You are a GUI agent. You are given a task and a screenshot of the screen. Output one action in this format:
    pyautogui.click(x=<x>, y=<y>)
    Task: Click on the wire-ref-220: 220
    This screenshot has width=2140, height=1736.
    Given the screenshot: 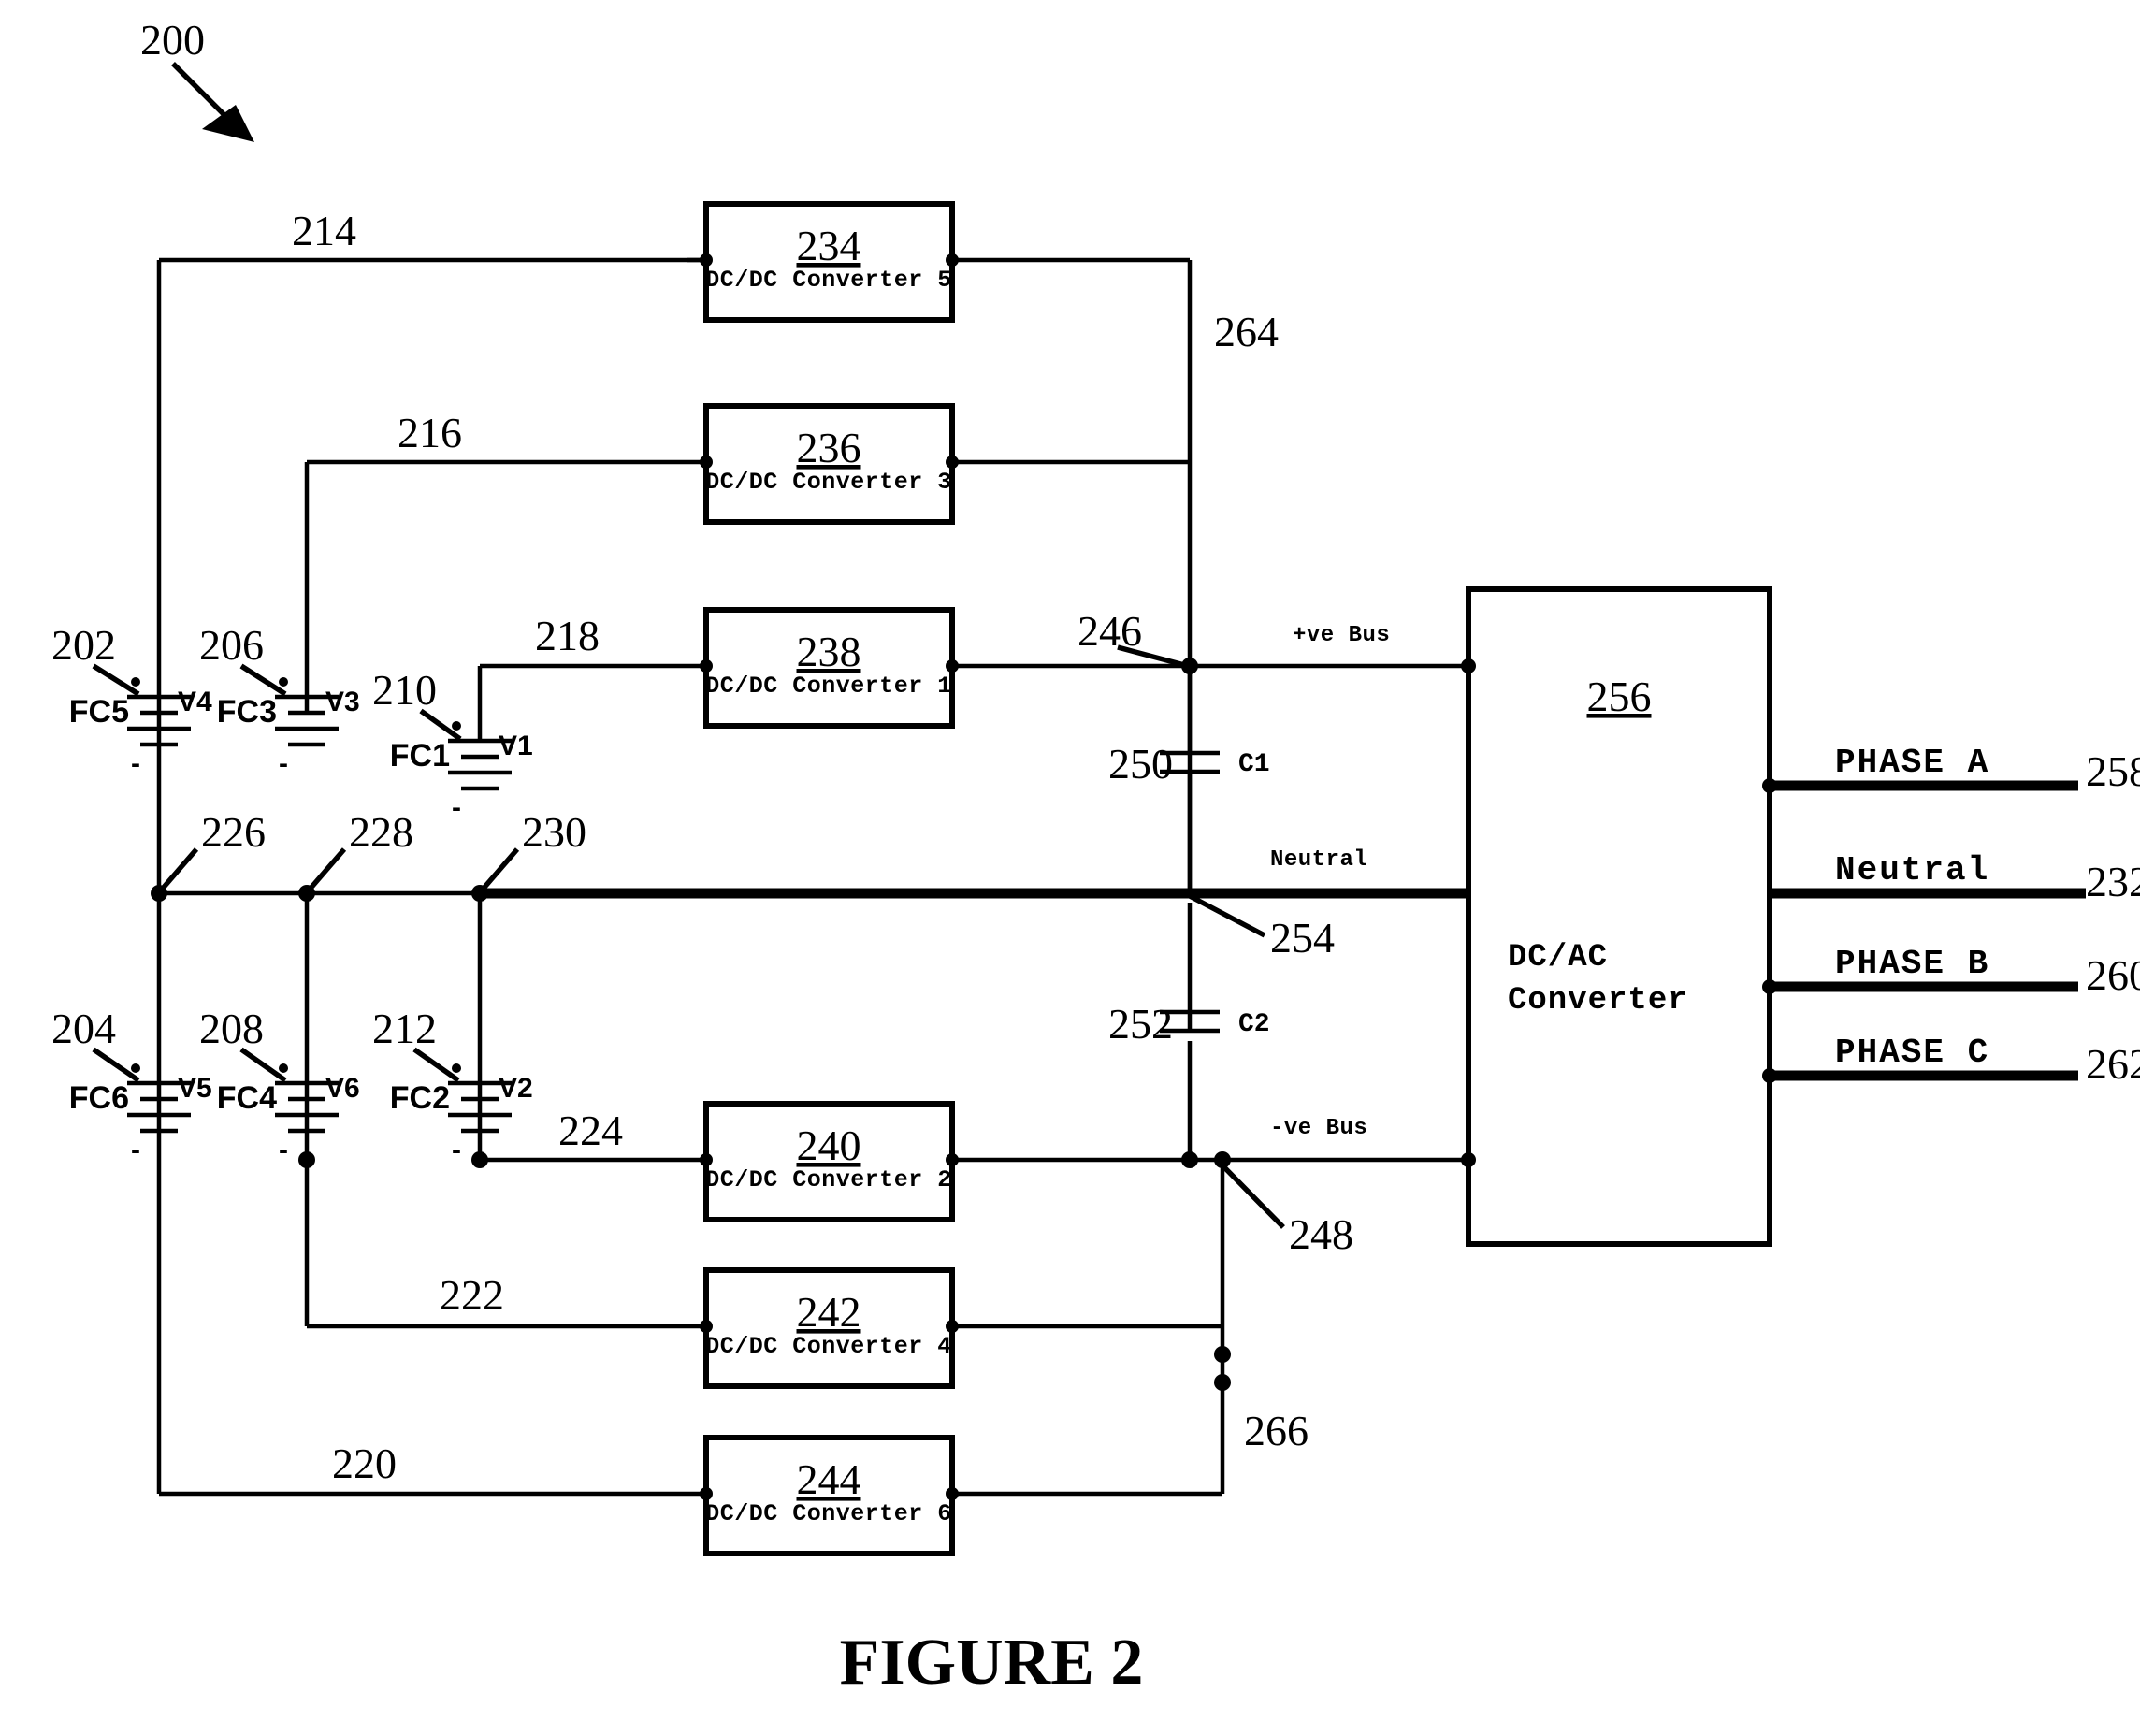 What is the action you would take?
    pyautogui.click(x=364, y=1463)
    